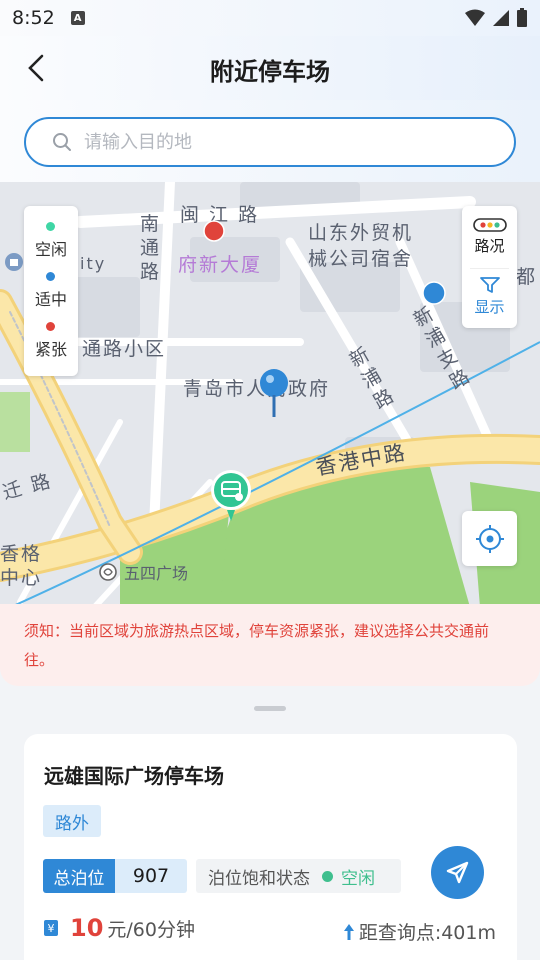 The width and height of the screenshot is (540, 960). I want to click on map-label-xiangge-center: 香格 中心, so click(21, 566).